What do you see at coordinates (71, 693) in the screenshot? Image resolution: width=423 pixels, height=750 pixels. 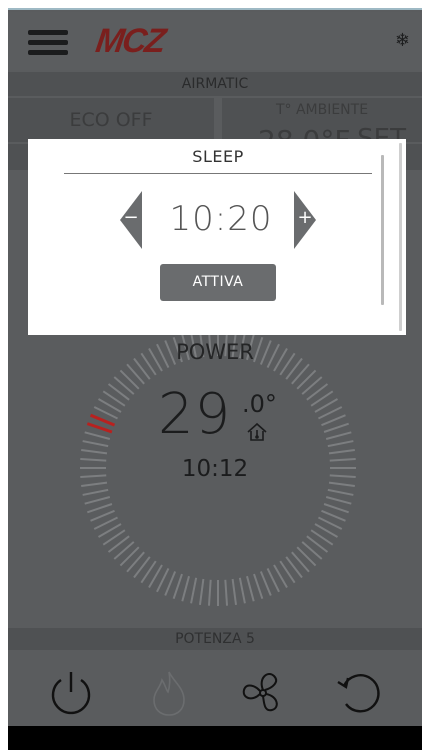 I see `power-icon` at bounding box center [71, 693].